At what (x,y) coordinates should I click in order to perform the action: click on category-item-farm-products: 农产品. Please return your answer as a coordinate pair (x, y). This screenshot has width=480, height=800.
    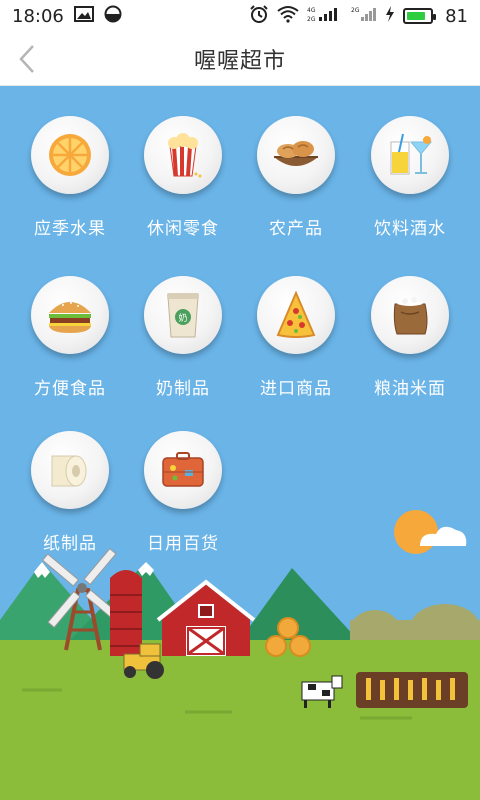
    Looking at the image, I should click on (296, 177).